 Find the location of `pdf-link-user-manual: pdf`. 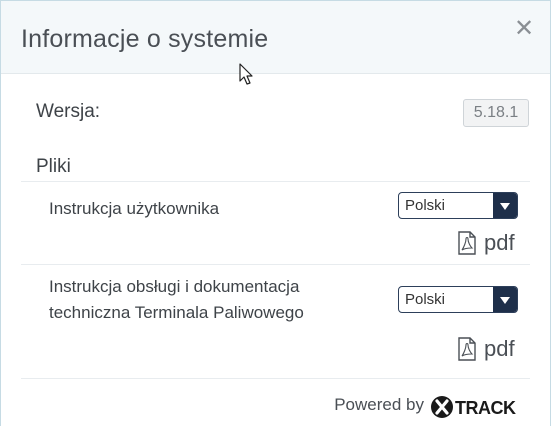

pdf-link-user-manual: pdf is located at coordinates (489, 243).